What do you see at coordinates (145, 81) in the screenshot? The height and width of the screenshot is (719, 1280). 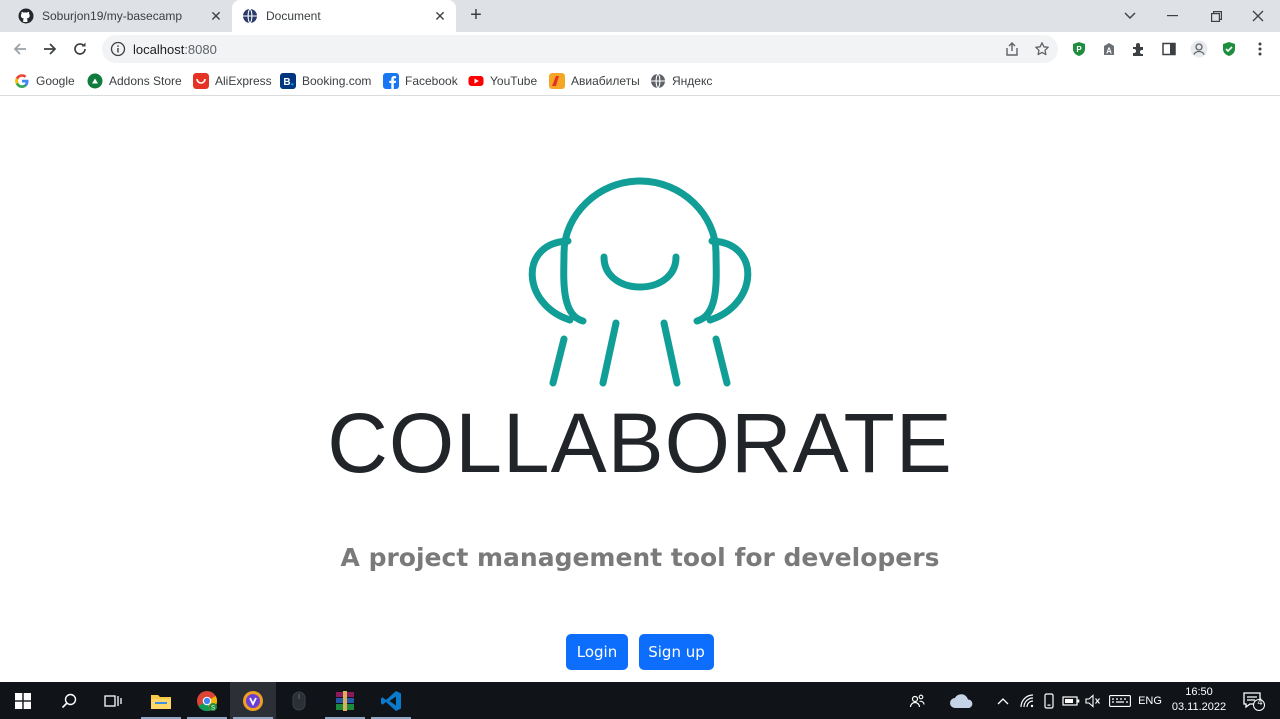 I see `bookmark-label: Addons Store` at bounding box center [145, 81].